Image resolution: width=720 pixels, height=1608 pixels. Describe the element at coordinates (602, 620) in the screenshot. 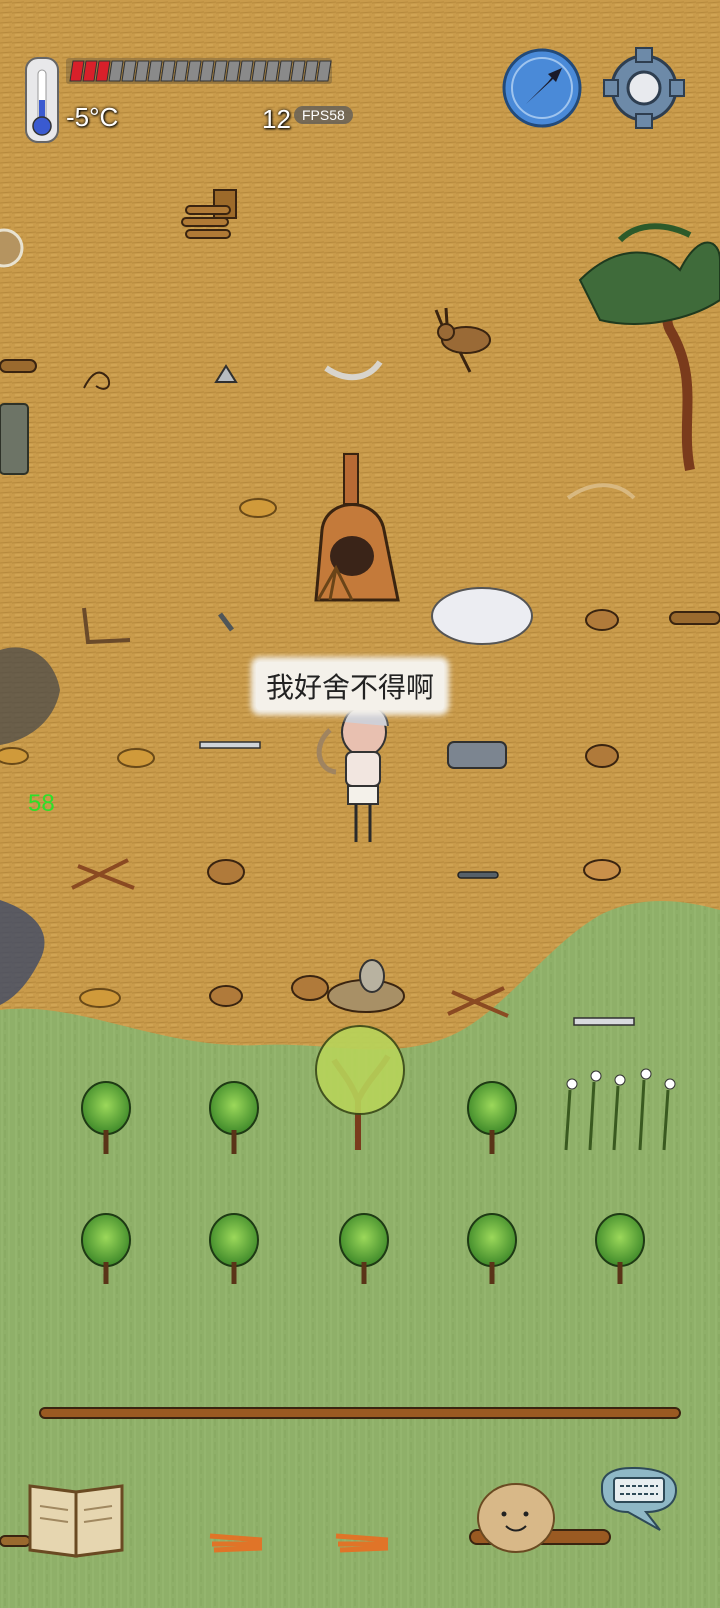

I see `clay-bowl` at that location.